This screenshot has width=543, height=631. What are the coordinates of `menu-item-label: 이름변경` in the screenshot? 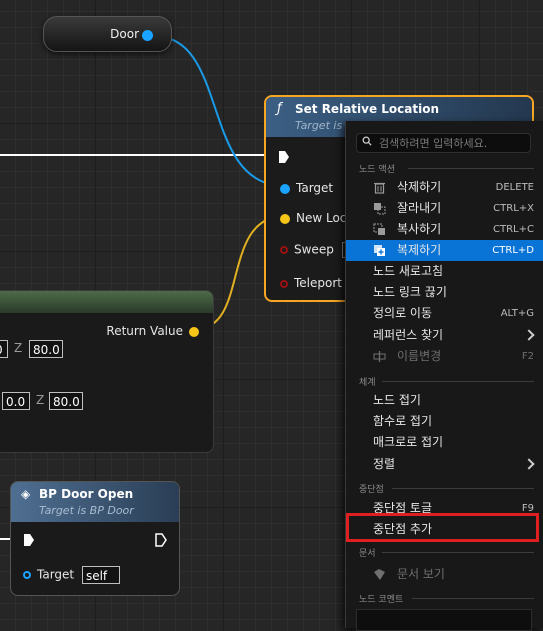 It's located at (419, 356).